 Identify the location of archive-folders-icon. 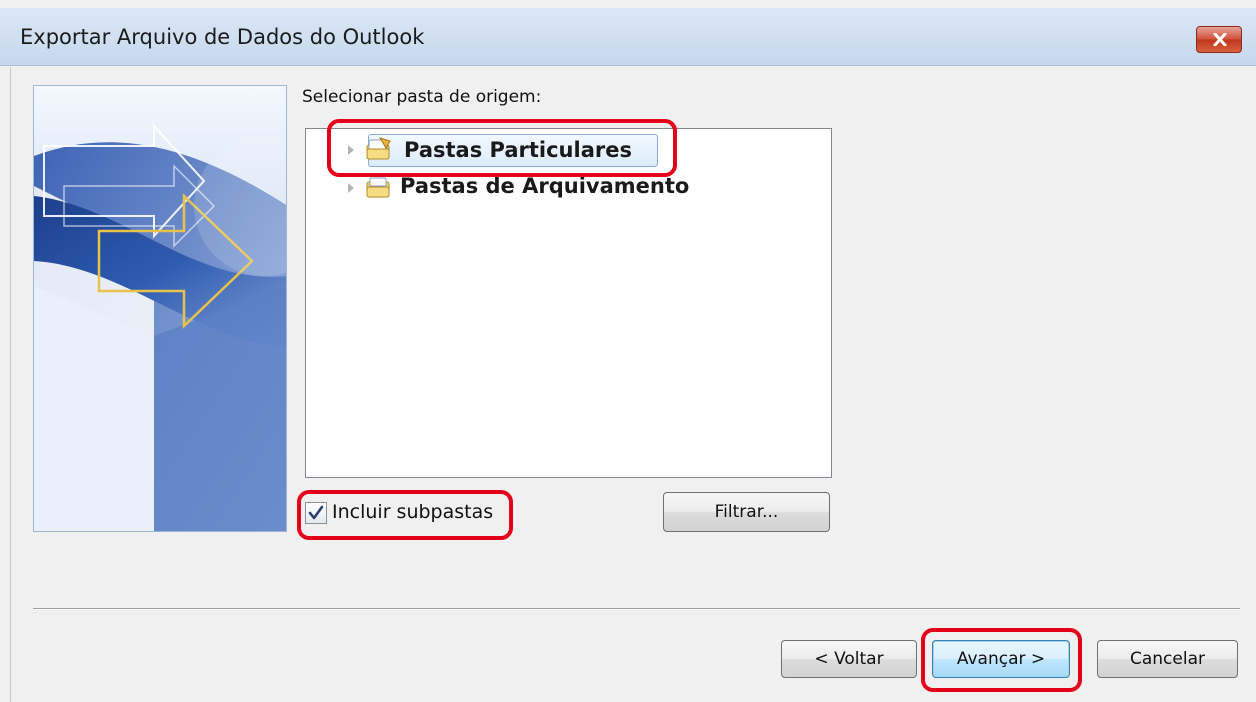
(378, 187).